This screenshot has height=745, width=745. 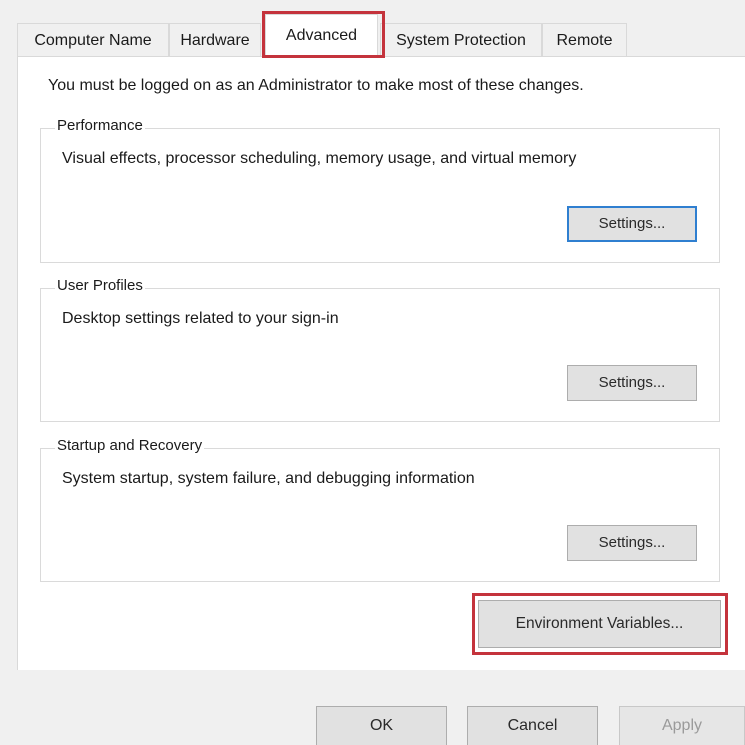 I want to click on performance-title: Performance, so click(x=100, y=125).